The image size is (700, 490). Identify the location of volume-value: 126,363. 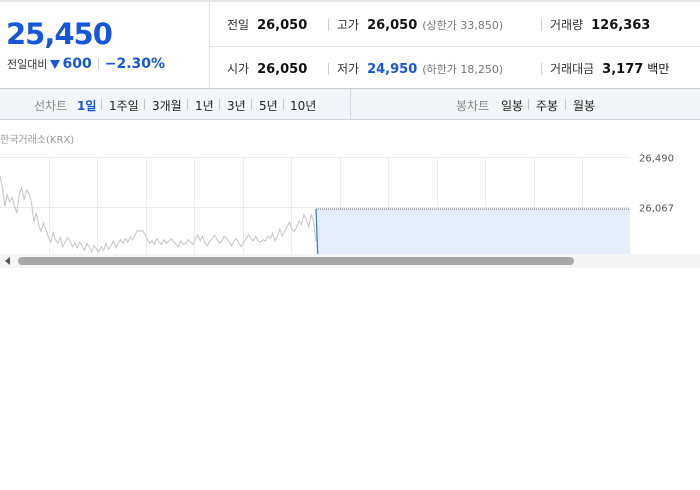
(621, 25).